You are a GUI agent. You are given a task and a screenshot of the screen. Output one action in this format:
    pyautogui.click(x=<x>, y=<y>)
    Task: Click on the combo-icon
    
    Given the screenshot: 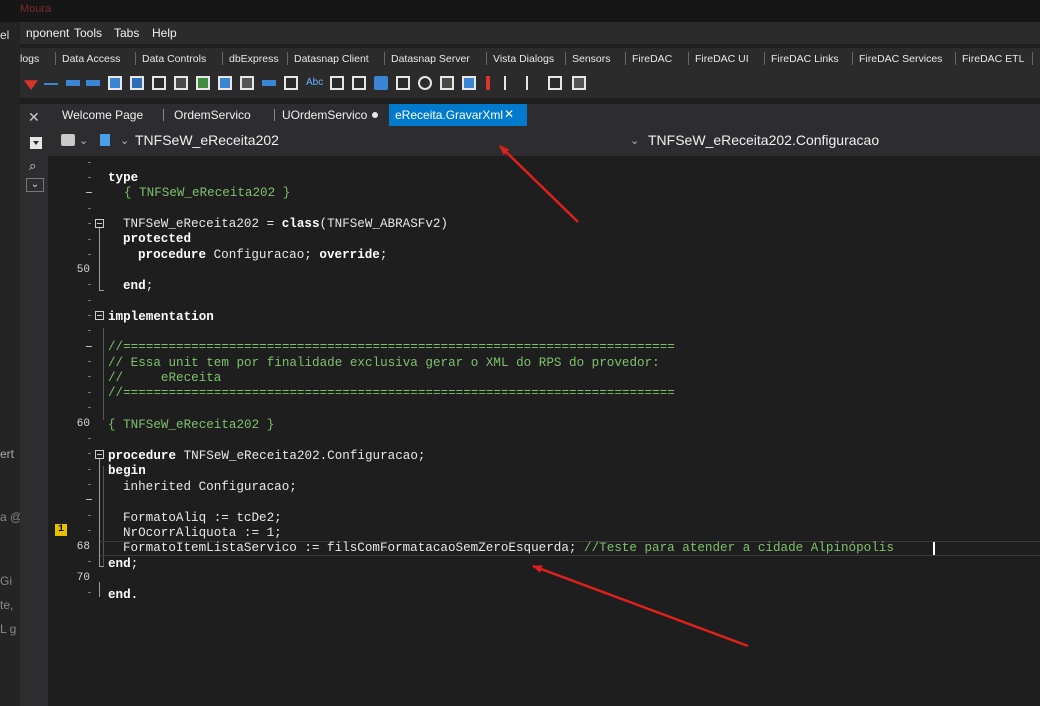 What is the action you would take?
    pyautogui.click(x=269, y=83)
    